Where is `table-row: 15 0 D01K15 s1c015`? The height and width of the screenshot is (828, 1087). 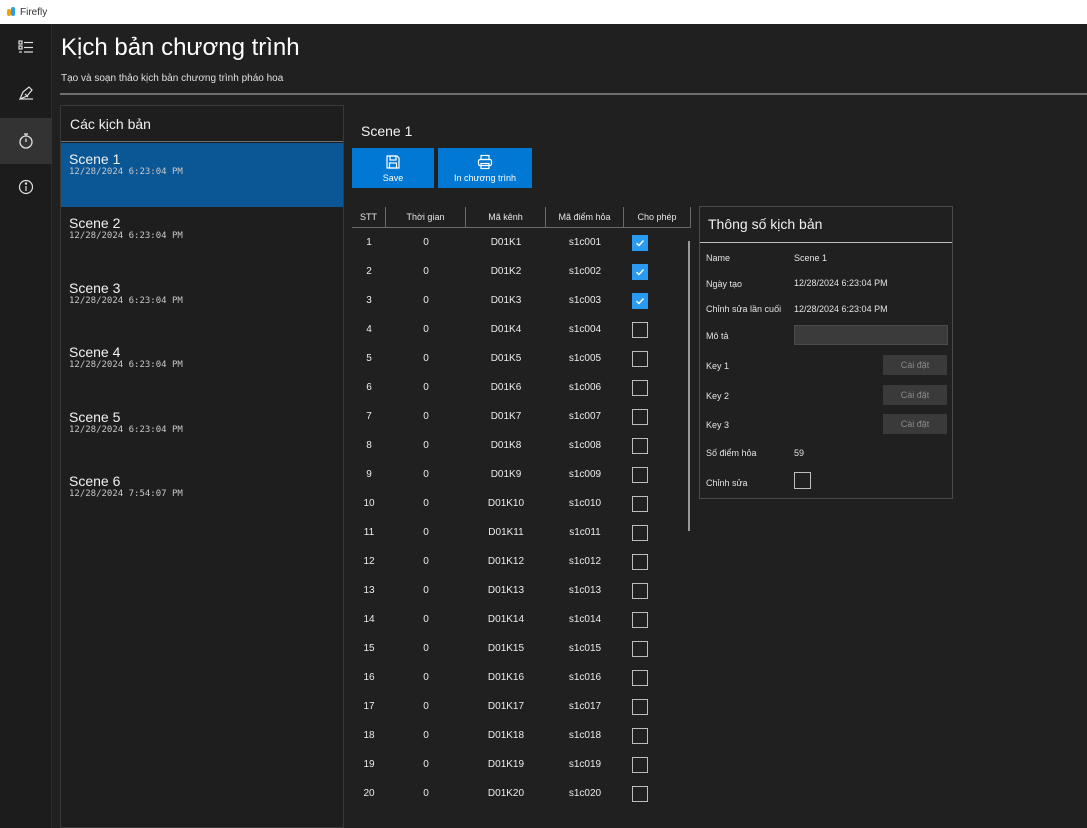
table-row: 15 0 D01K15 s1c015 is located at coordinates (521, 648).